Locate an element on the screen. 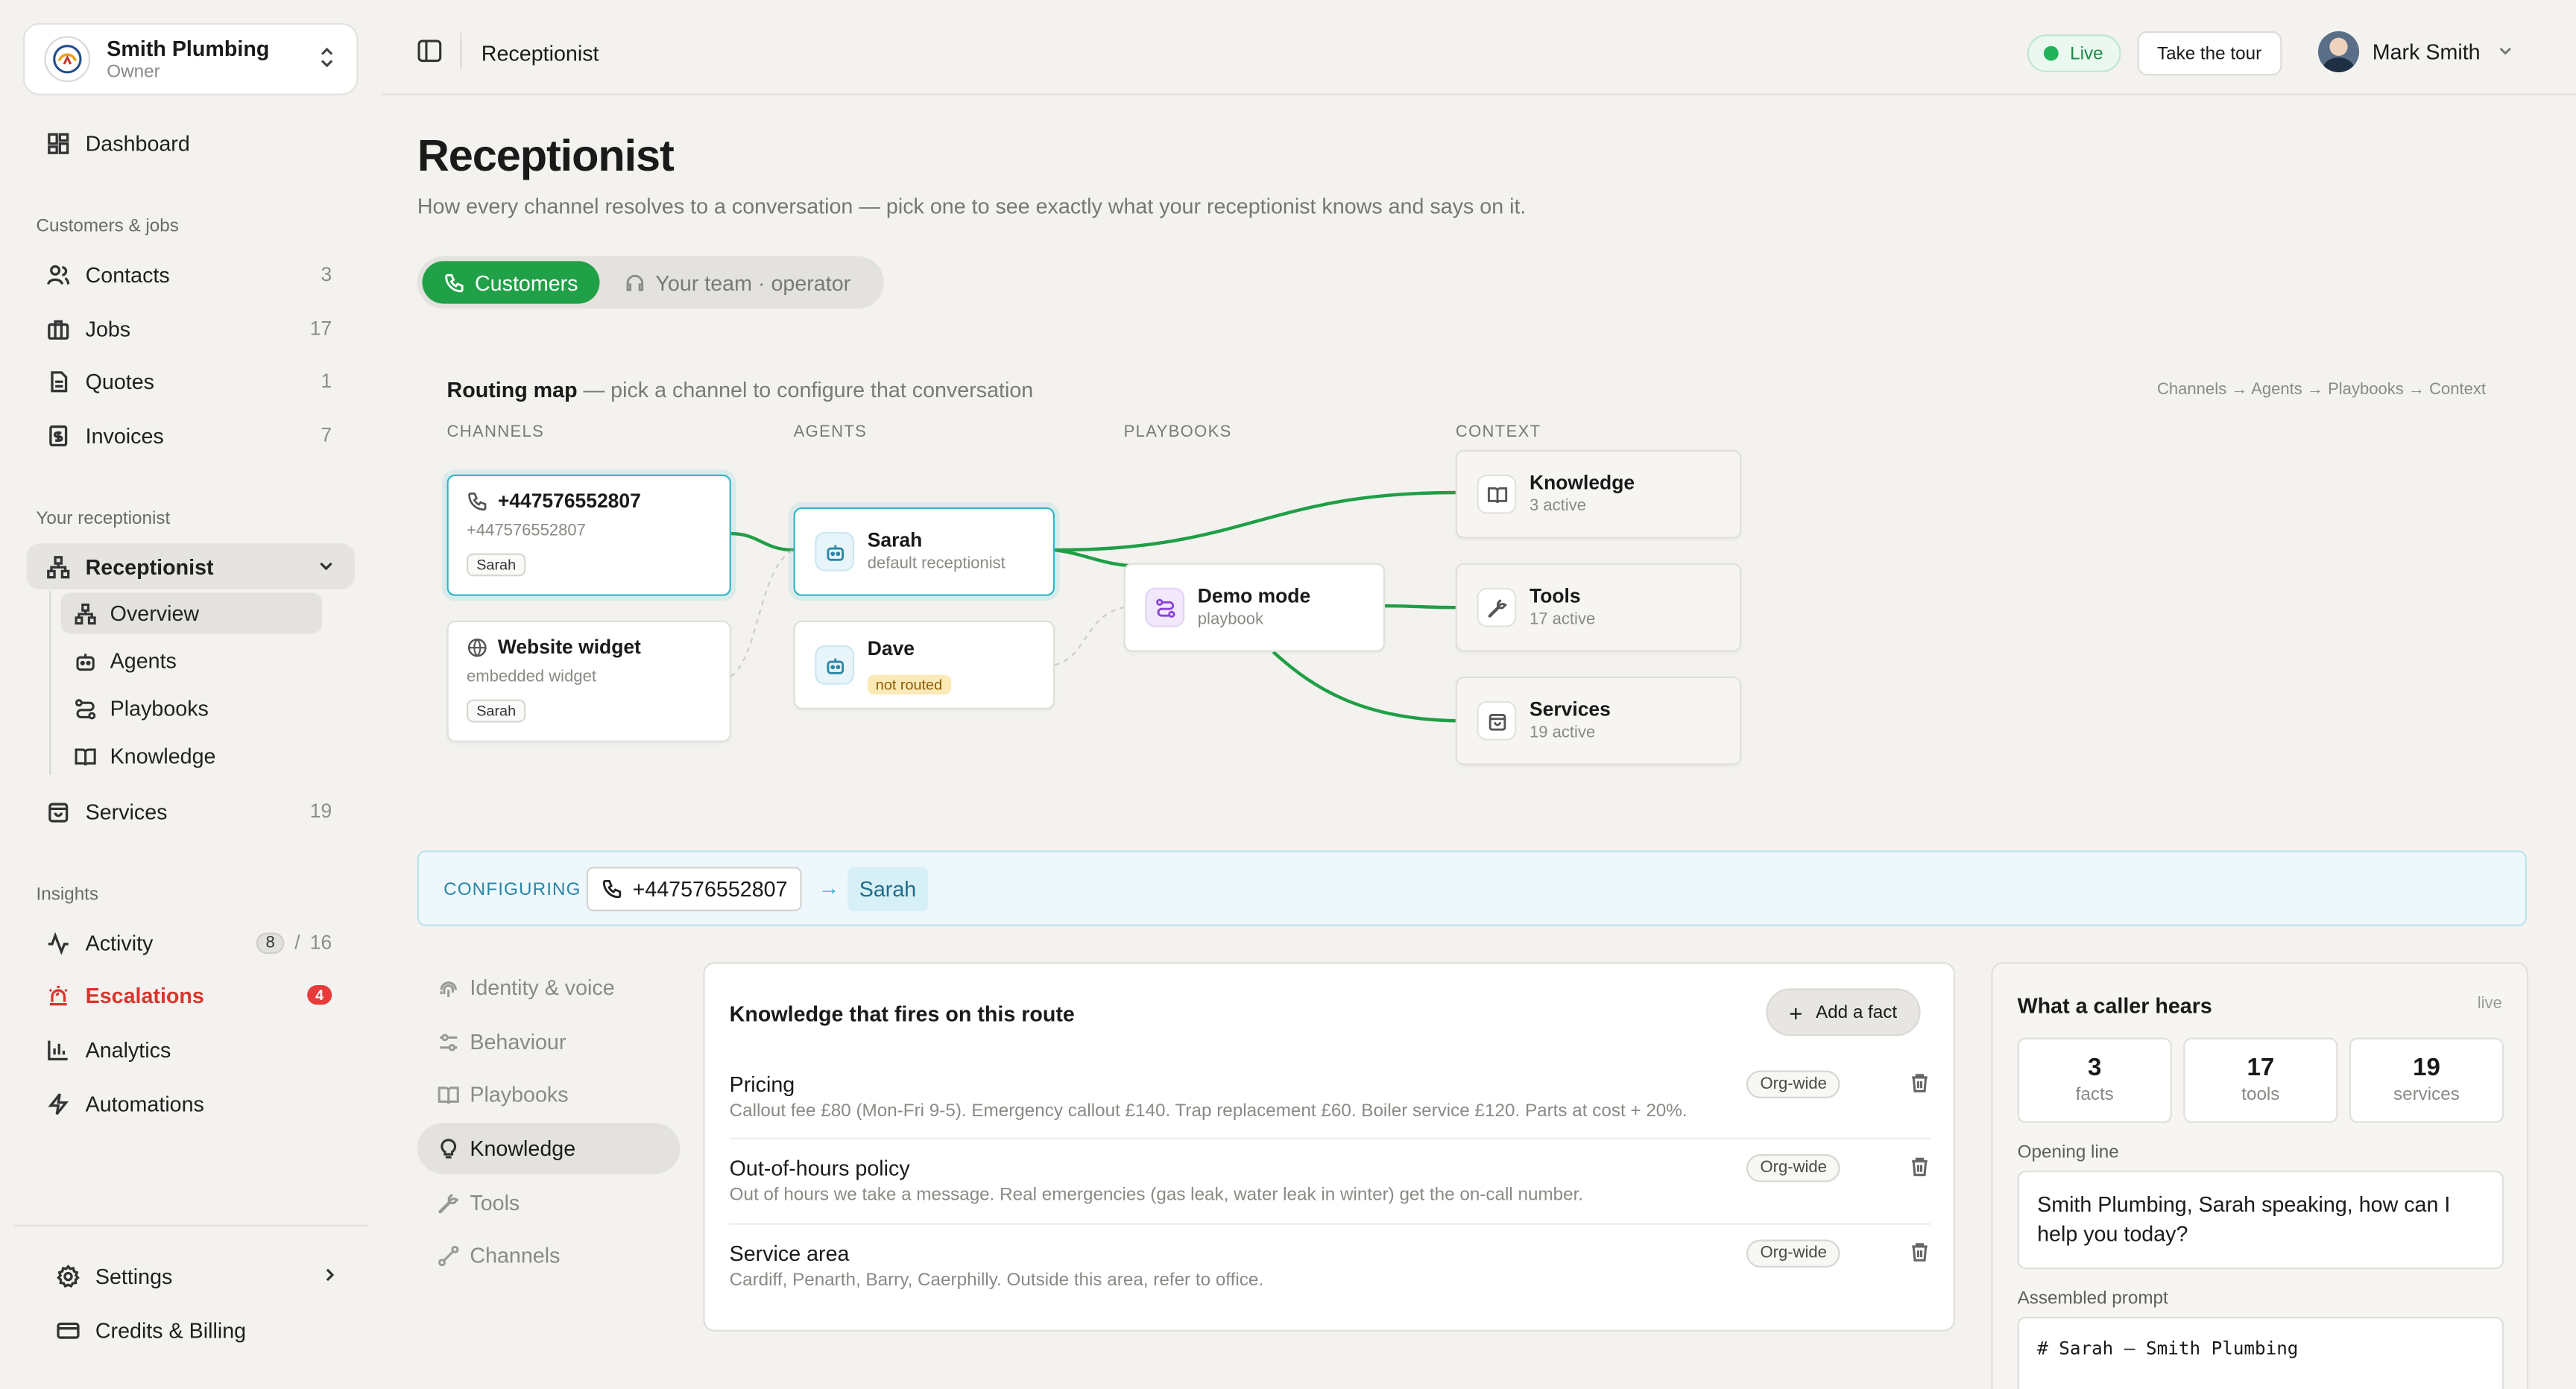 Image resolution: width=2576 pixels, height=1389 pixels. nav-label: Settings is located at coordinates (134, 1275).